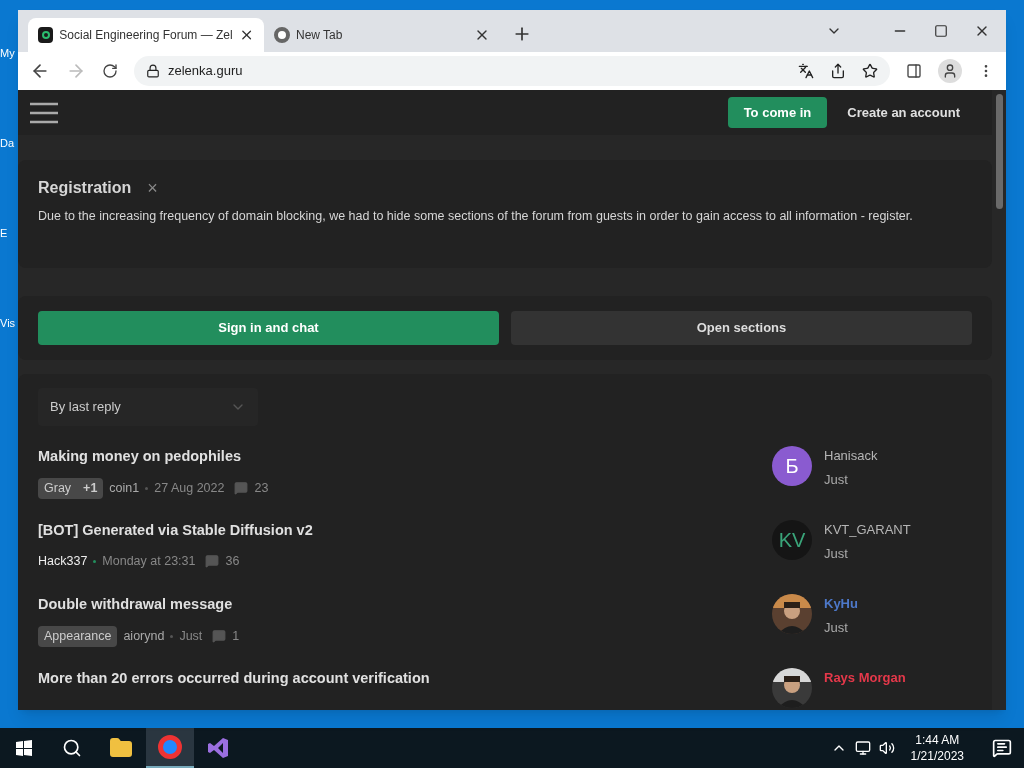 The width and height of the screenshot is (1024, 768). Describe the element at coordinates (121, 748) in the screenshot. I see `folder-icon` at that location.